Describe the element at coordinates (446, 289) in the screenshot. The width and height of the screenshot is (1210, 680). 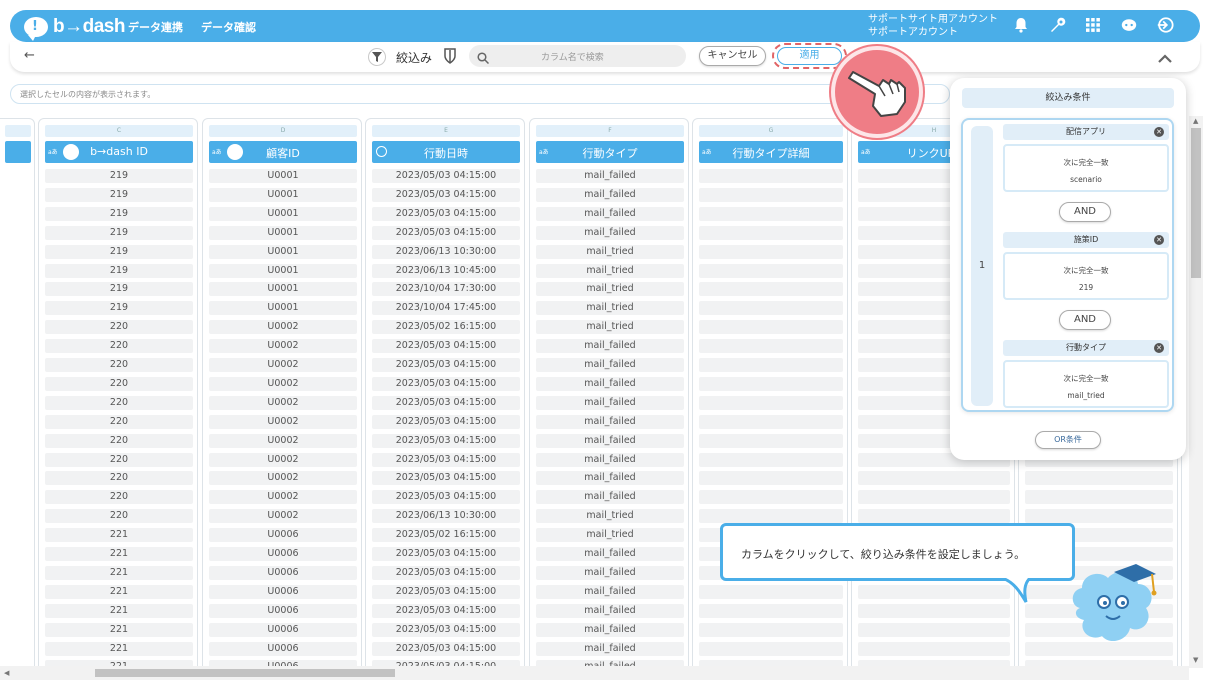
I see `table-cell: 2023/10/04 17:30:00` at that location.